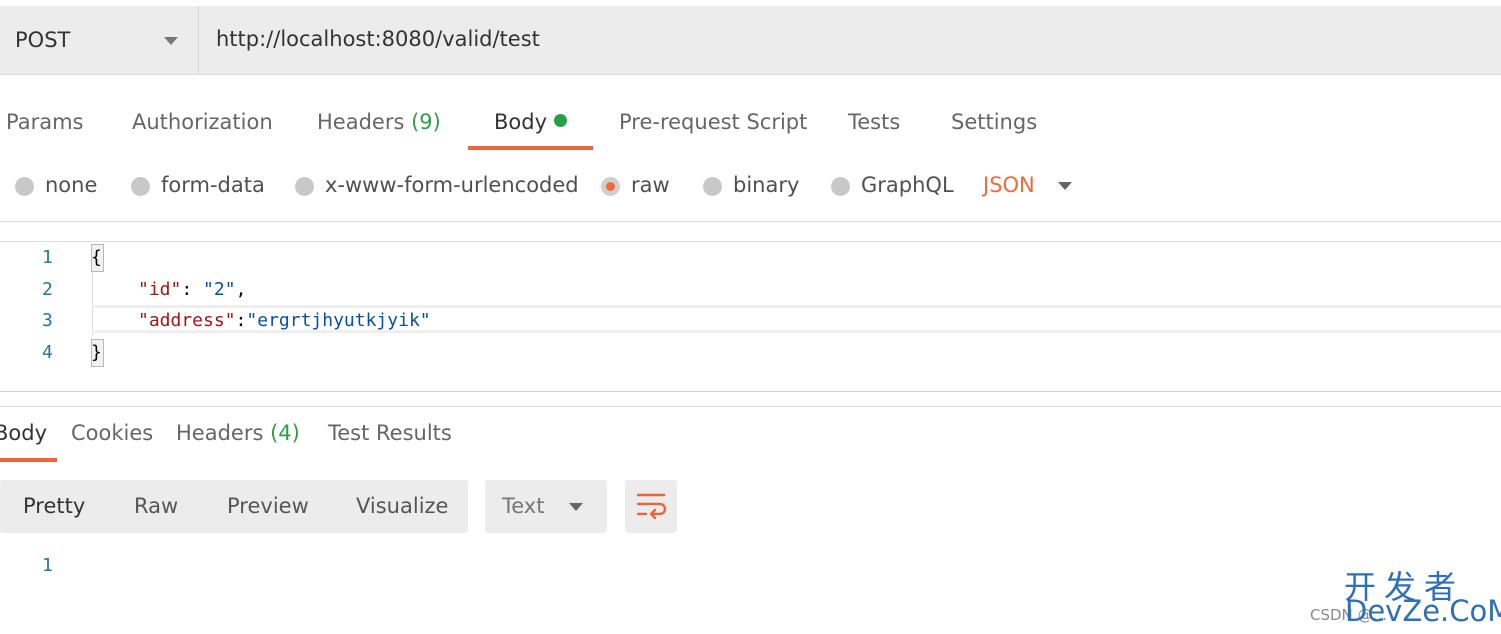 This screenshot has width=1501, height=634. What do you see at coordinates (156, 506) in the screenshot?
I see `view-raw-button: Raw` at bounding box center [156, 506].